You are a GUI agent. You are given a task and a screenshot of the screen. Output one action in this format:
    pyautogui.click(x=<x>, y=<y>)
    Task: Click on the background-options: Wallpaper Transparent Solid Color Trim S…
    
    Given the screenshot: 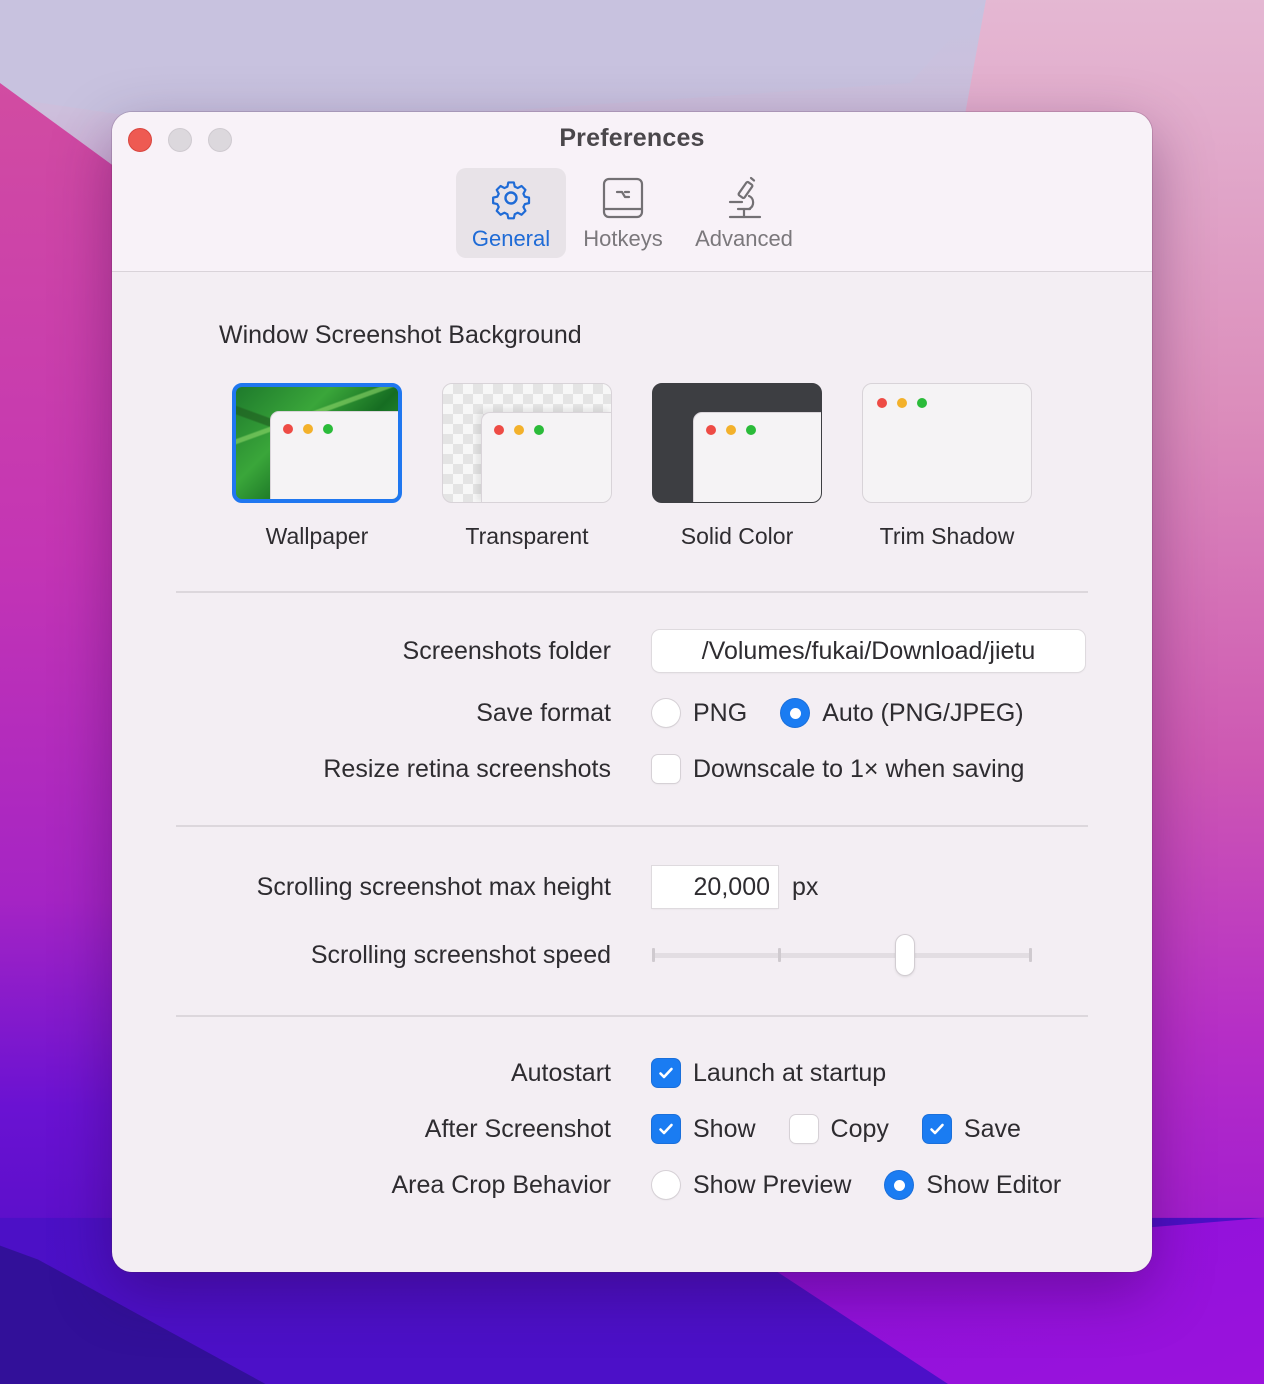 What is the action you would take?
    pyautogui.click(x=632, y=466)
    